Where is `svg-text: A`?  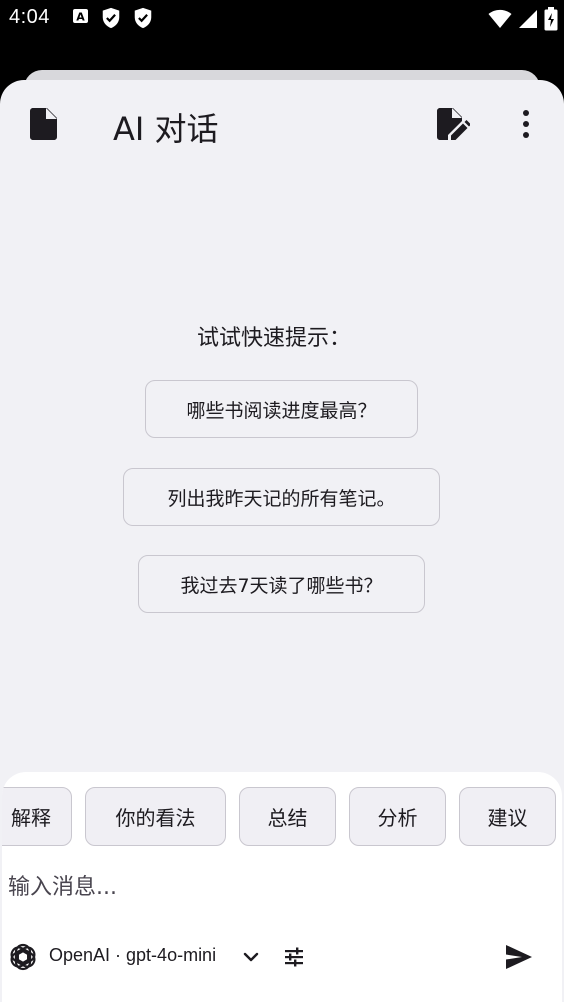
svg-text: A is located at coordinates (80, 17).